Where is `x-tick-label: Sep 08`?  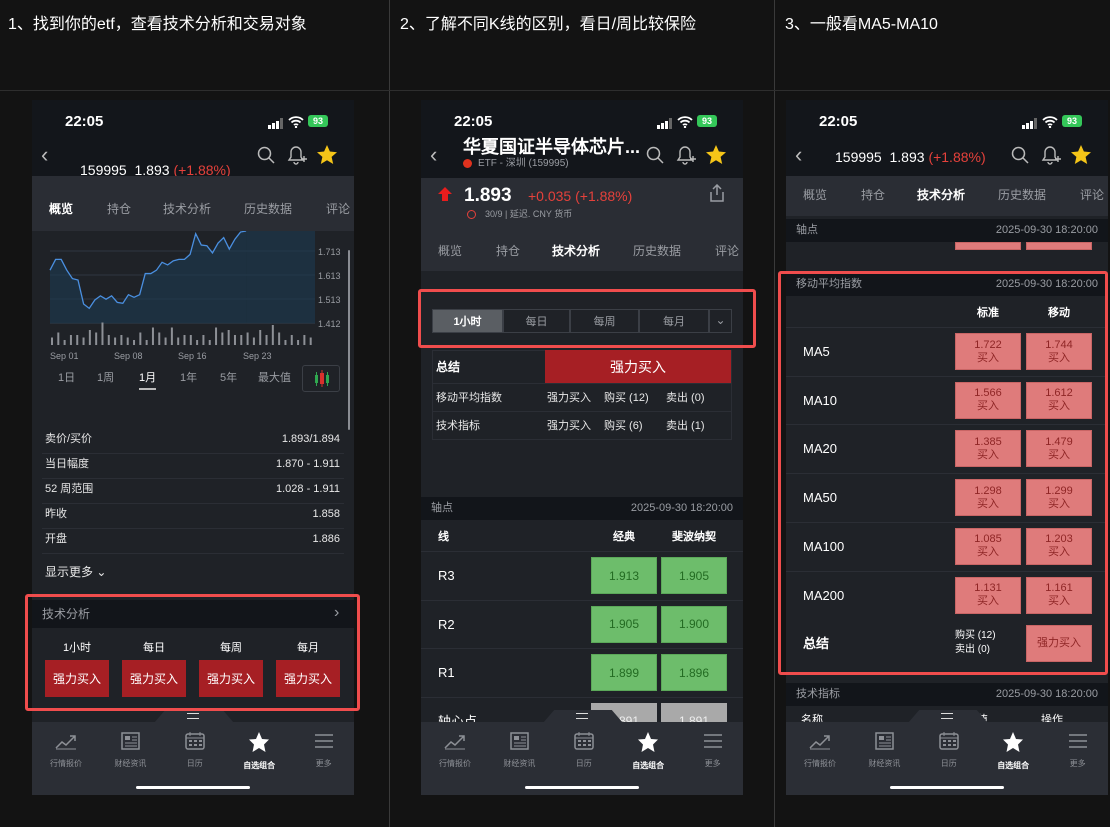
x-tick-label: Sep 08 is located at coordinates (128, 356).